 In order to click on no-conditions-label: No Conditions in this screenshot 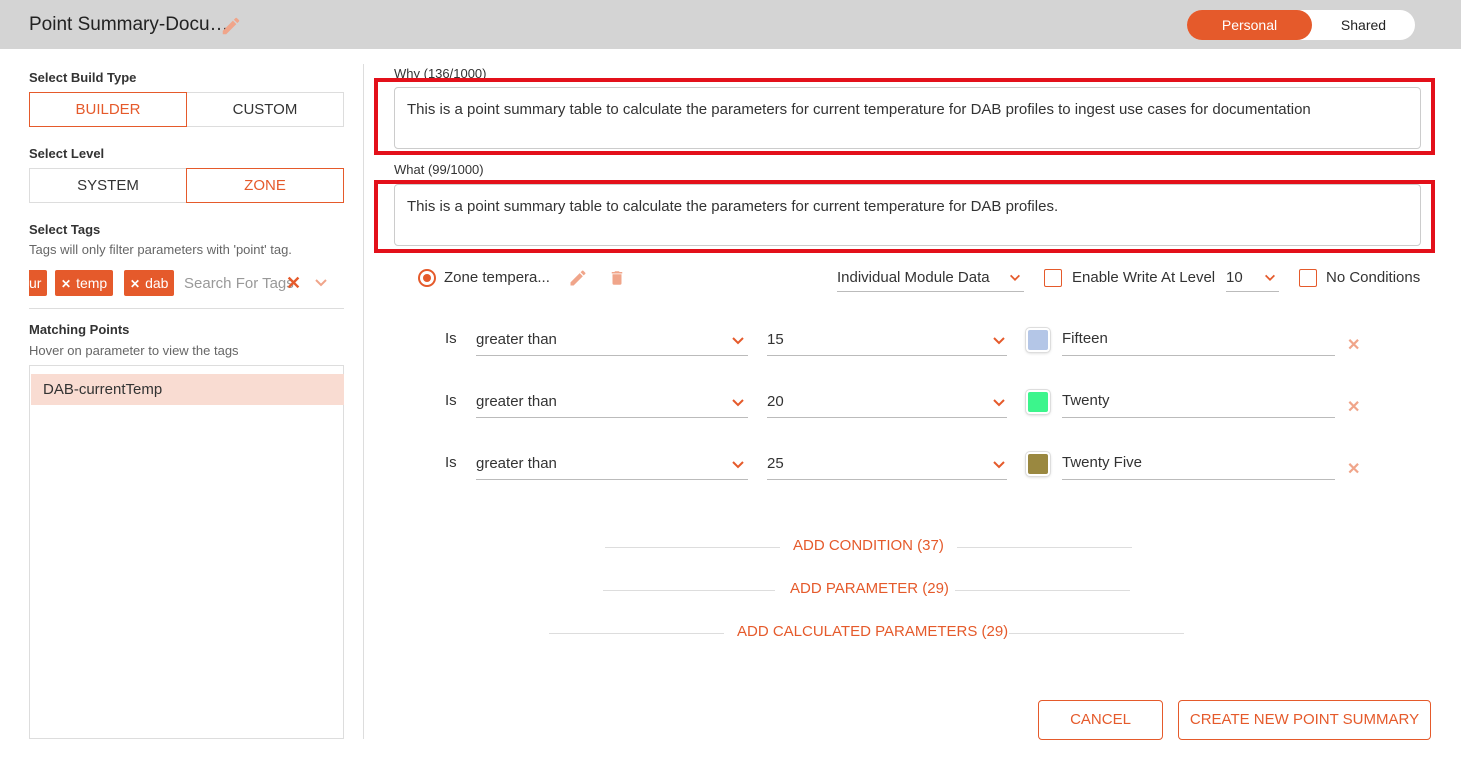, I will do `click(1373, 277)`.